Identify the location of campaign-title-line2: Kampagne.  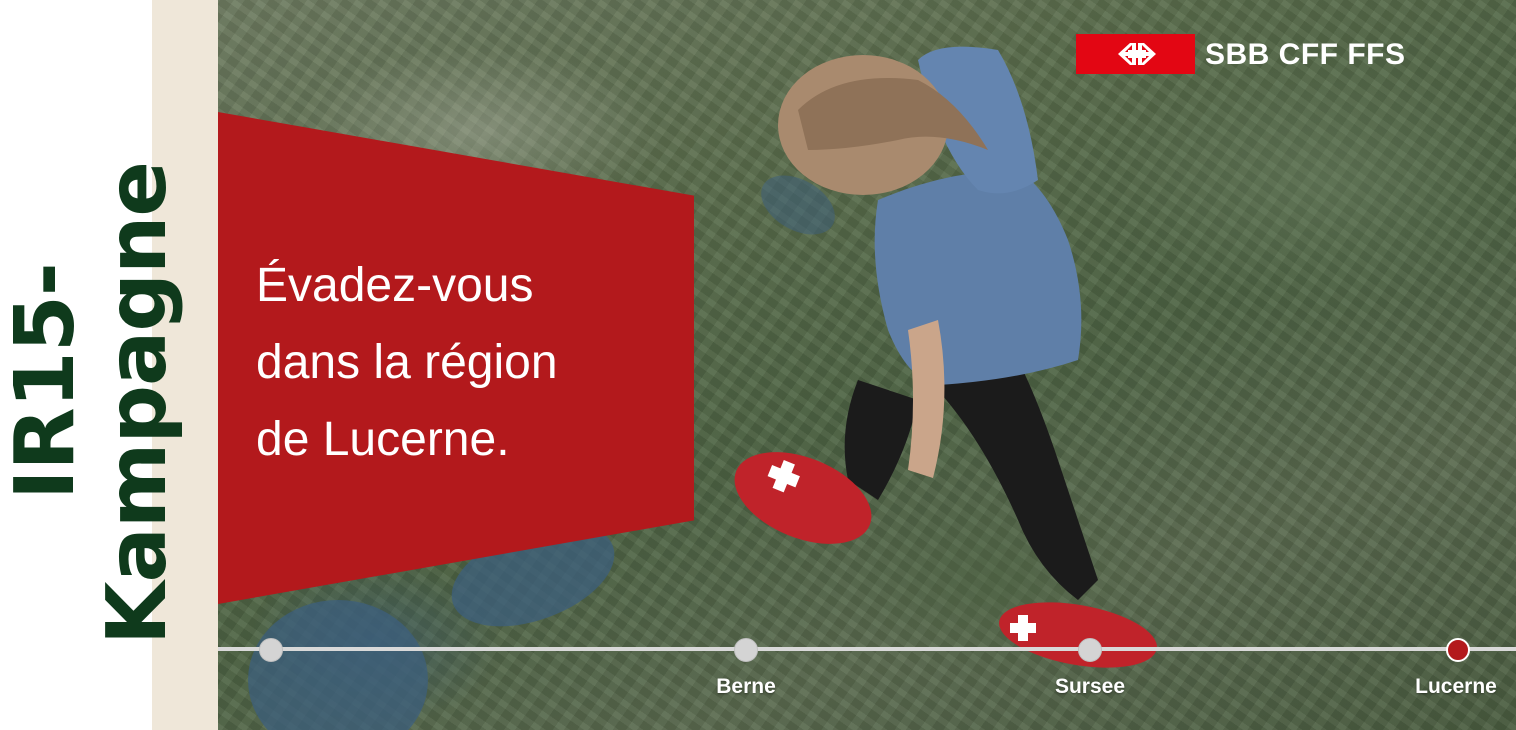
(137, 403).